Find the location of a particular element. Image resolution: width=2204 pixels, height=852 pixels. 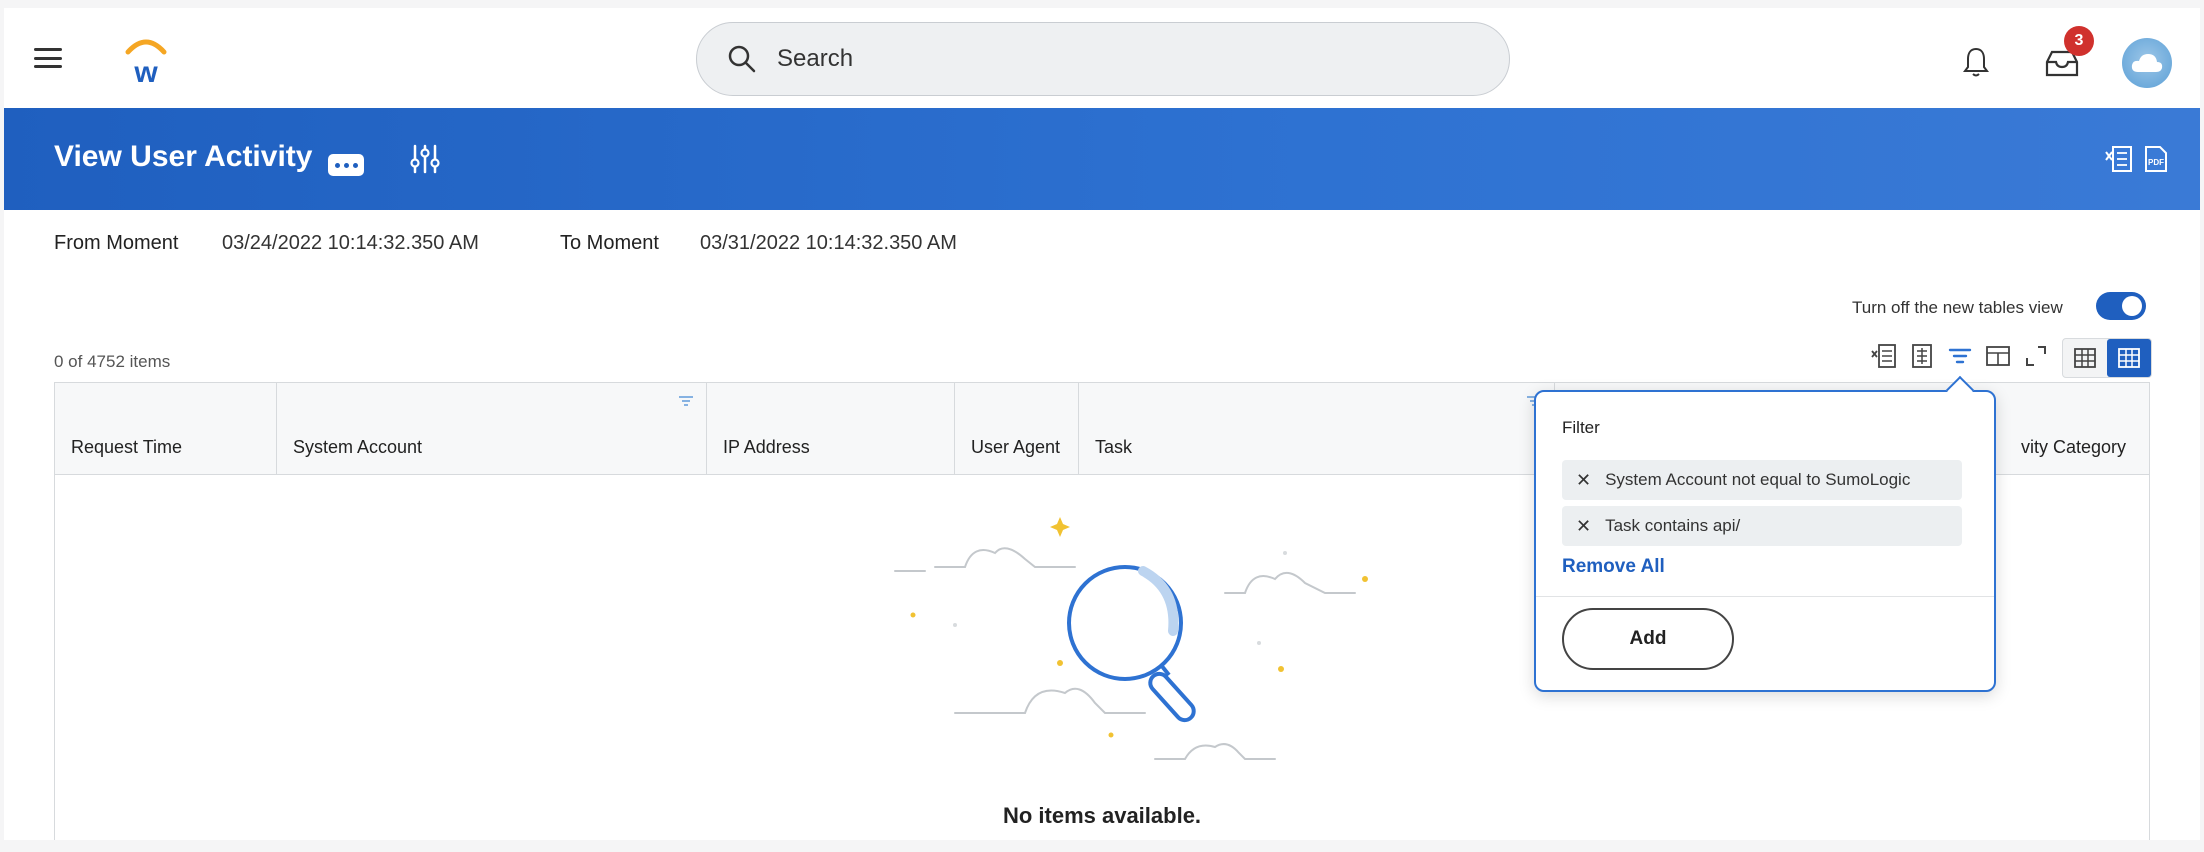

column-header-system-account: System Account is located at coordinates (492, 429).